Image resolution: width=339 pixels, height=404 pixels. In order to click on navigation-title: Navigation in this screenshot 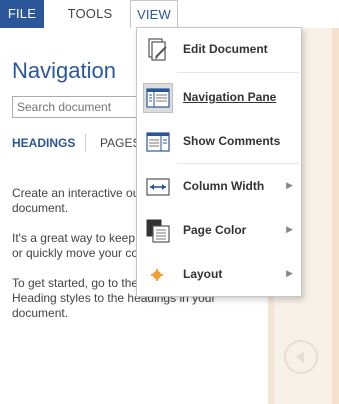, I will do `click(64, 70)`.